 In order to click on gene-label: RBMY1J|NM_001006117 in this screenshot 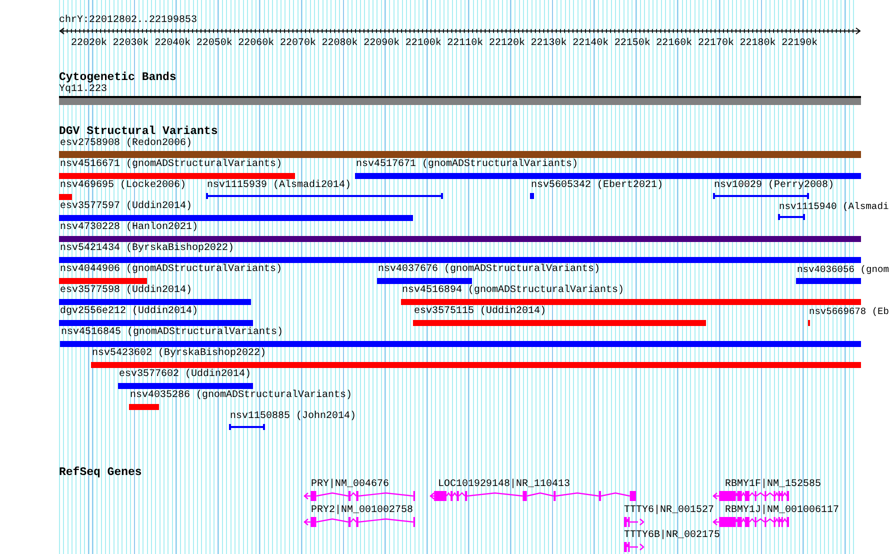, I will do `click(782, 510)`.